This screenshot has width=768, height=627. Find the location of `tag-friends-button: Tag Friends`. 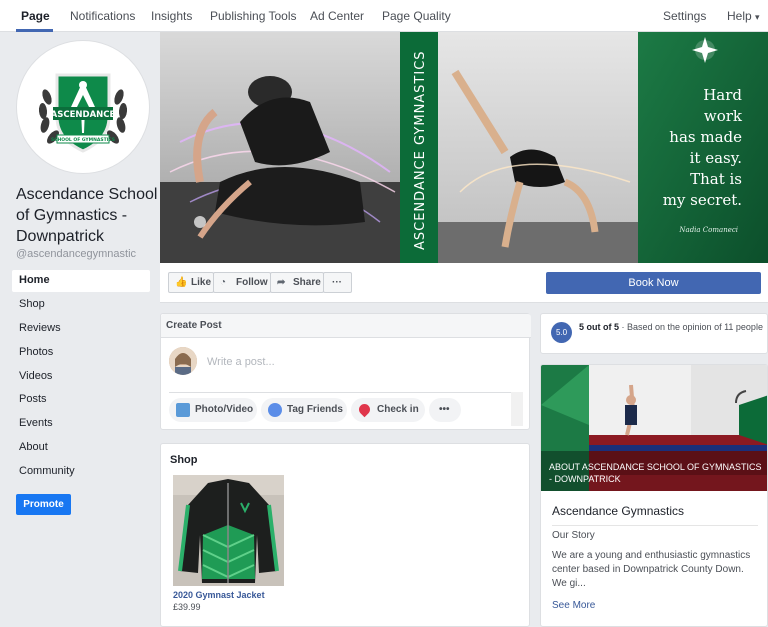

tag-friends-button: Tag Friends is located at coordinates (304, 410).